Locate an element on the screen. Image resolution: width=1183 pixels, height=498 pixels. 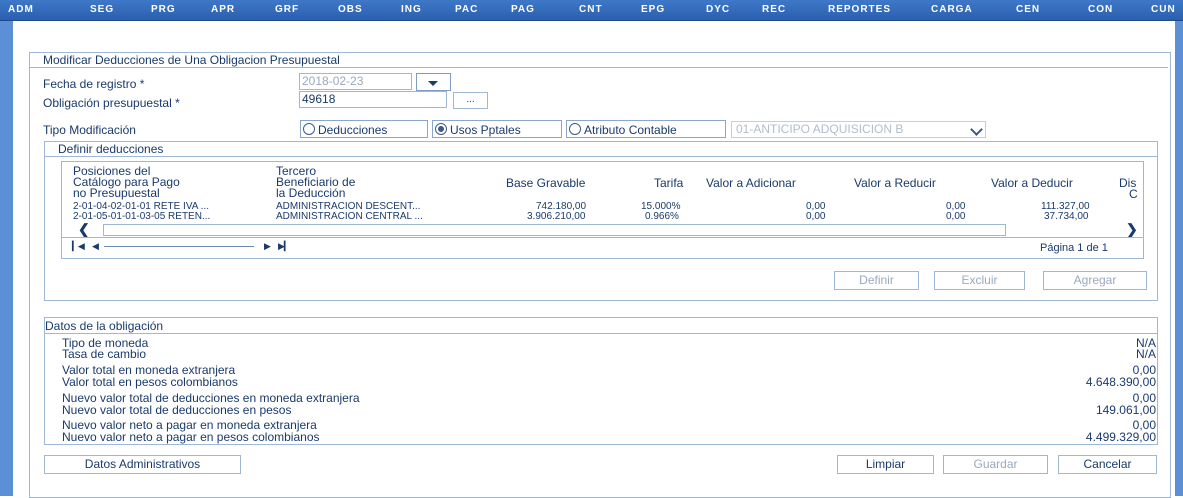
limpiar-button: Limpiar is located at coordinates (885, 464).